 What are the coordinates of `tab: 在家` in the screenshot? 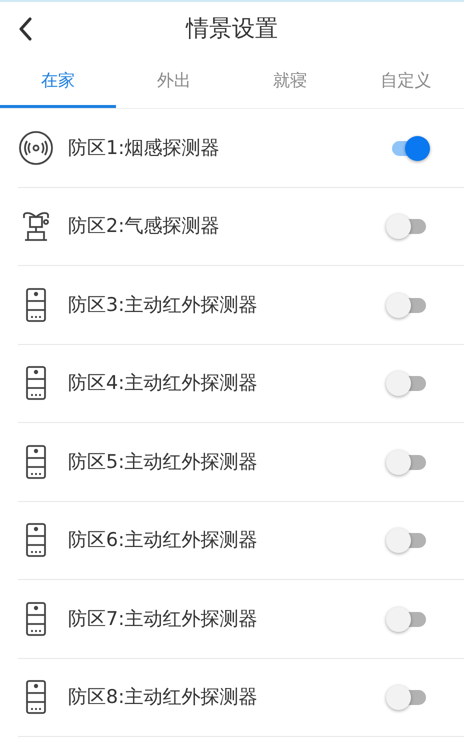 It's located at (58, 81).